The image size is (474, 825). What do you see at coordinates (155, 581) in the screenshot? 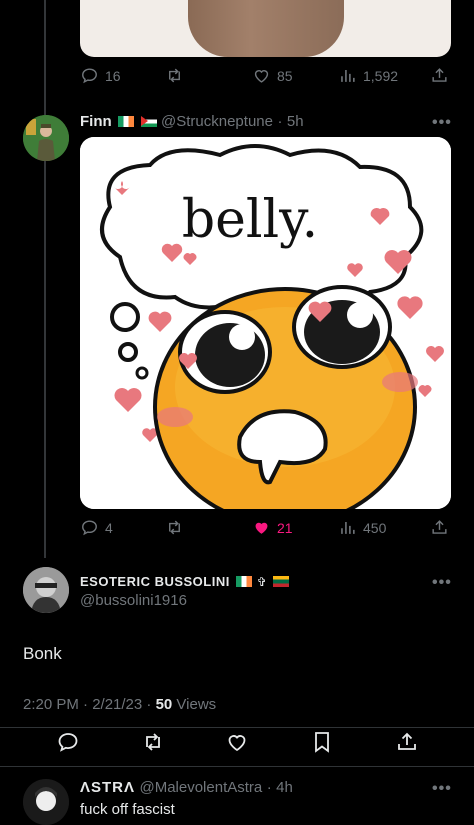
I see `display-name: ESOTERIC BUSSOLINI` at bounding box center [155, 581].